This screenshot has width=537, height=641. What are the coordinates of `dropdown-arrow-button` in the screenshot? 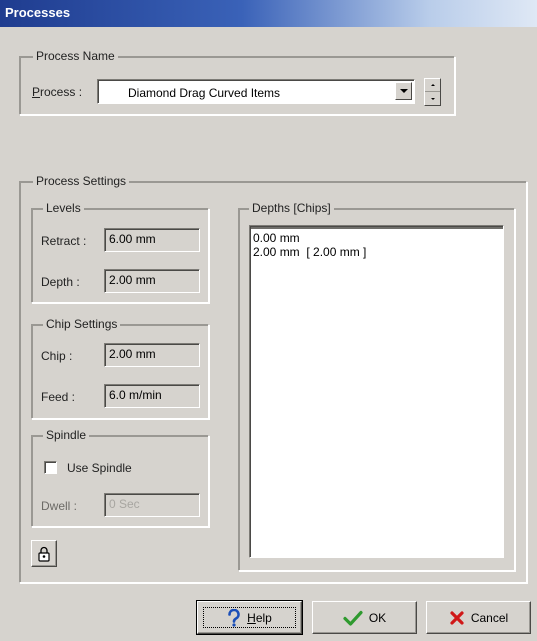 It's located at (403, 91).